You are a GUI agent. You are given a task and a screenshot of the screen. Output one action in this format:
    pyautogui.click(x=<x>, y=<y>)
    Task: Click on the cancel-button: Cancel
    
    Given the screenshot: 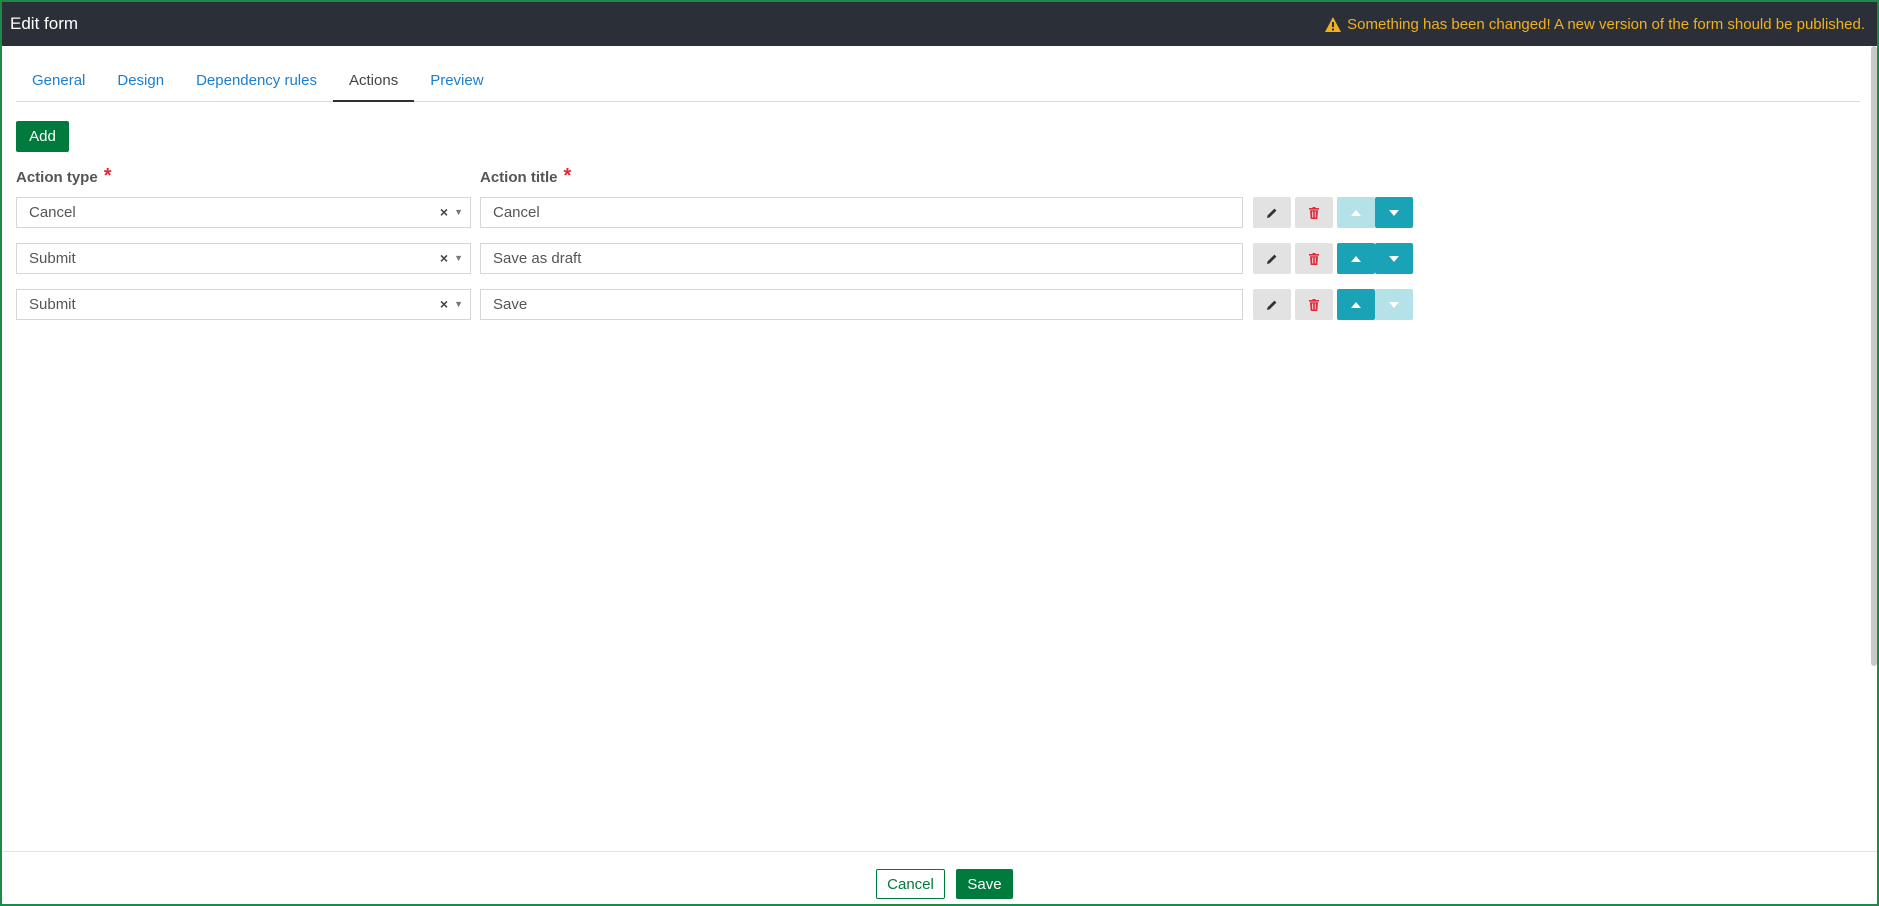 What is the action you would take?
    pyautogui.click(x=910, y=884)
    